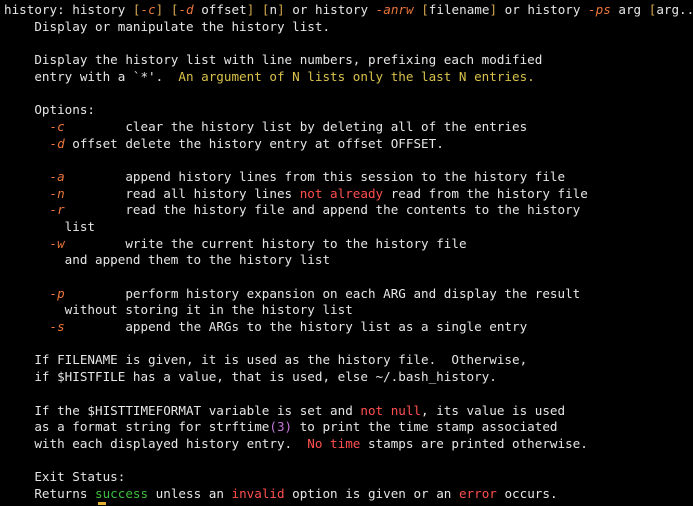  What do you see at coordinates (167, 26) in the screenshot?
I see `text-segment: Display or manipulate the history list.` at bounding box center [167, 26].